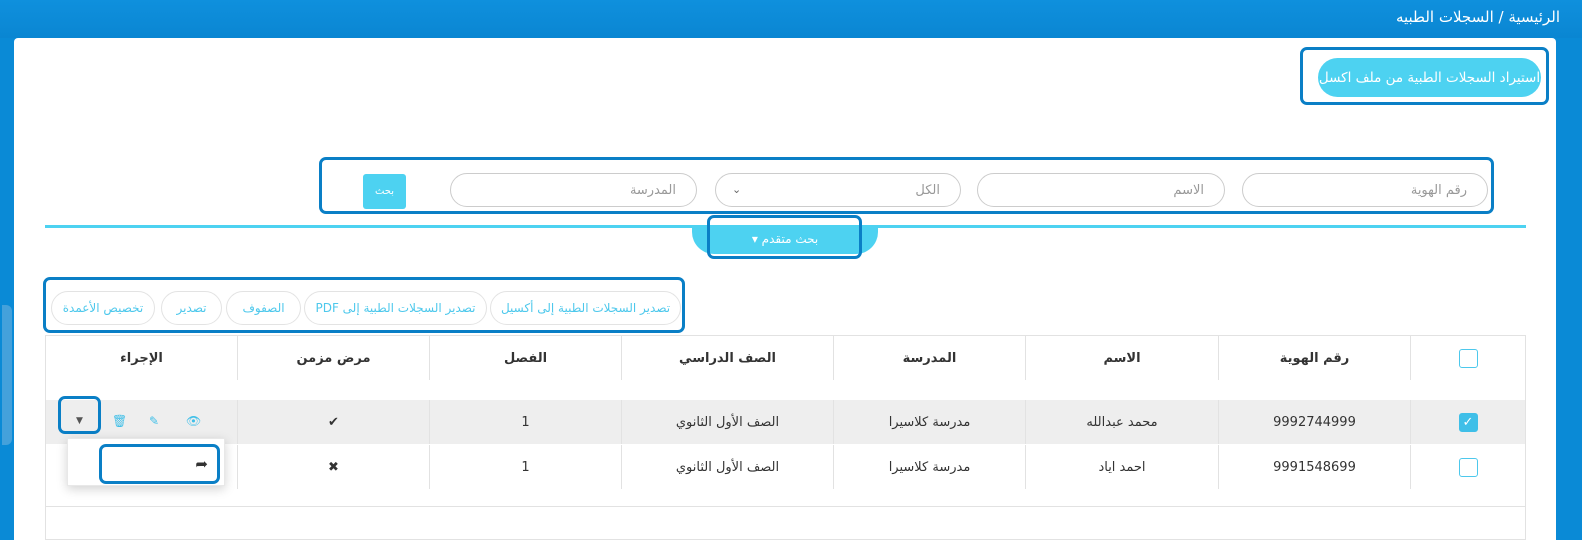  Describe the element at coordinates (334, 467) in the screenshot. I see `cell-chronic: ✖` at that location.